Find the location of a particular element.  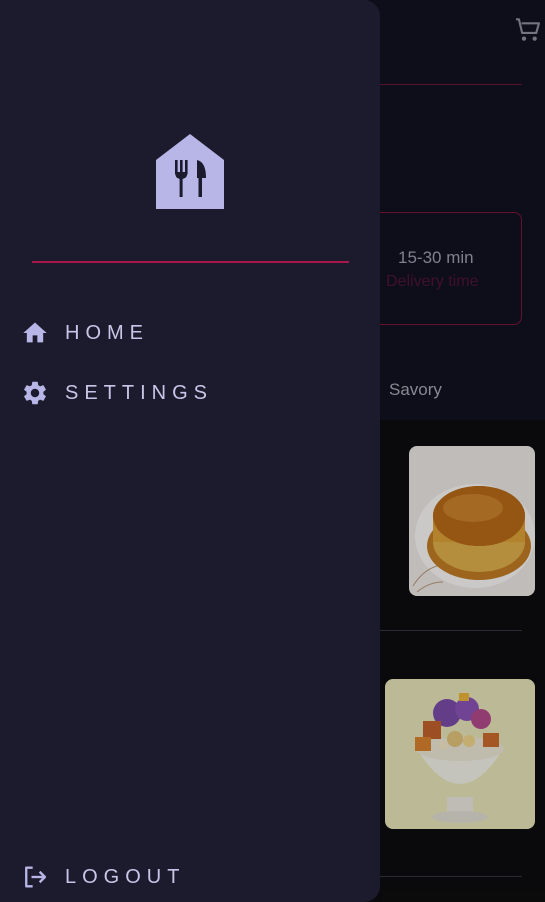

home-icon is located at coordinates (35, 333).